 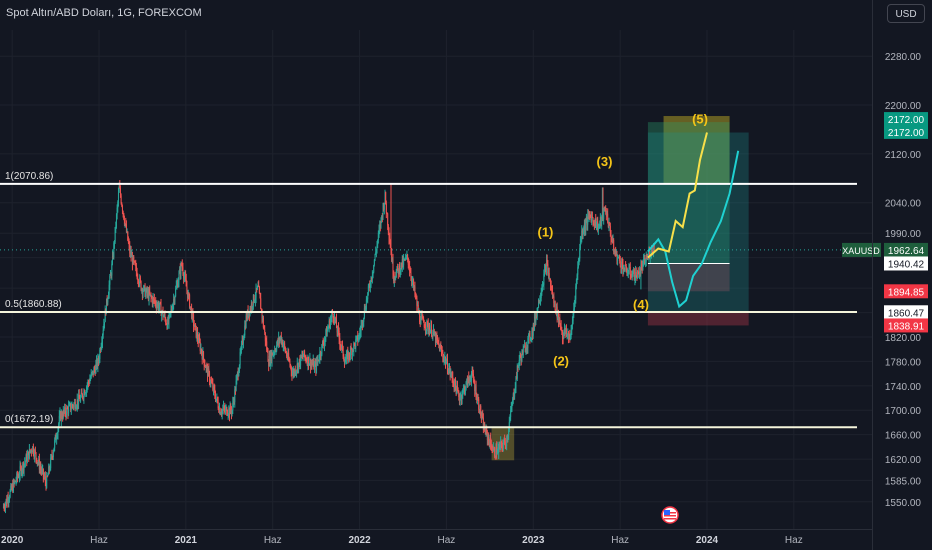 I want to click on y-tick-label: 1740.00, so click(x=903, y=387).